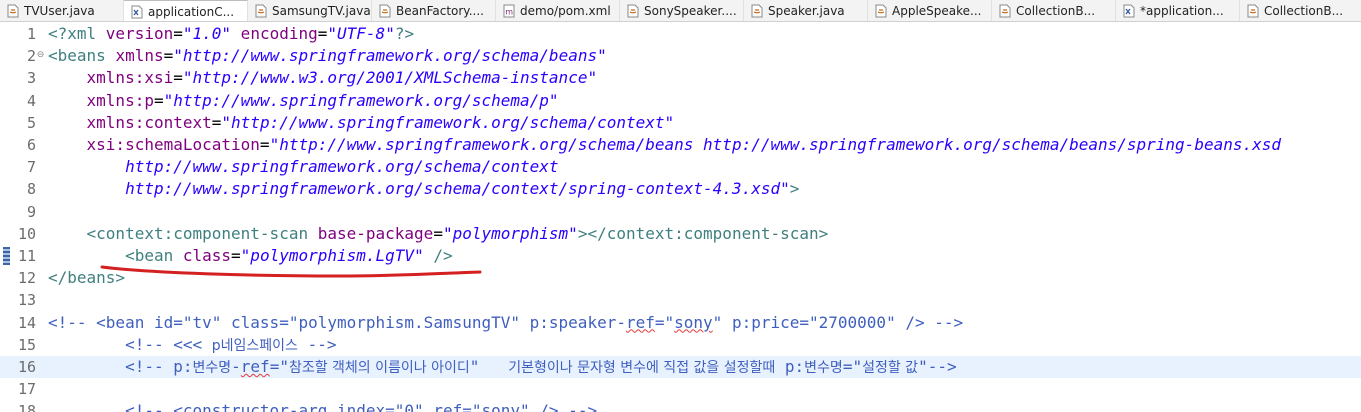 The height and width of the screenshot is (412, 1361). I want to click on editor-tab-label: demo/pom.xml, so click(565, 11).